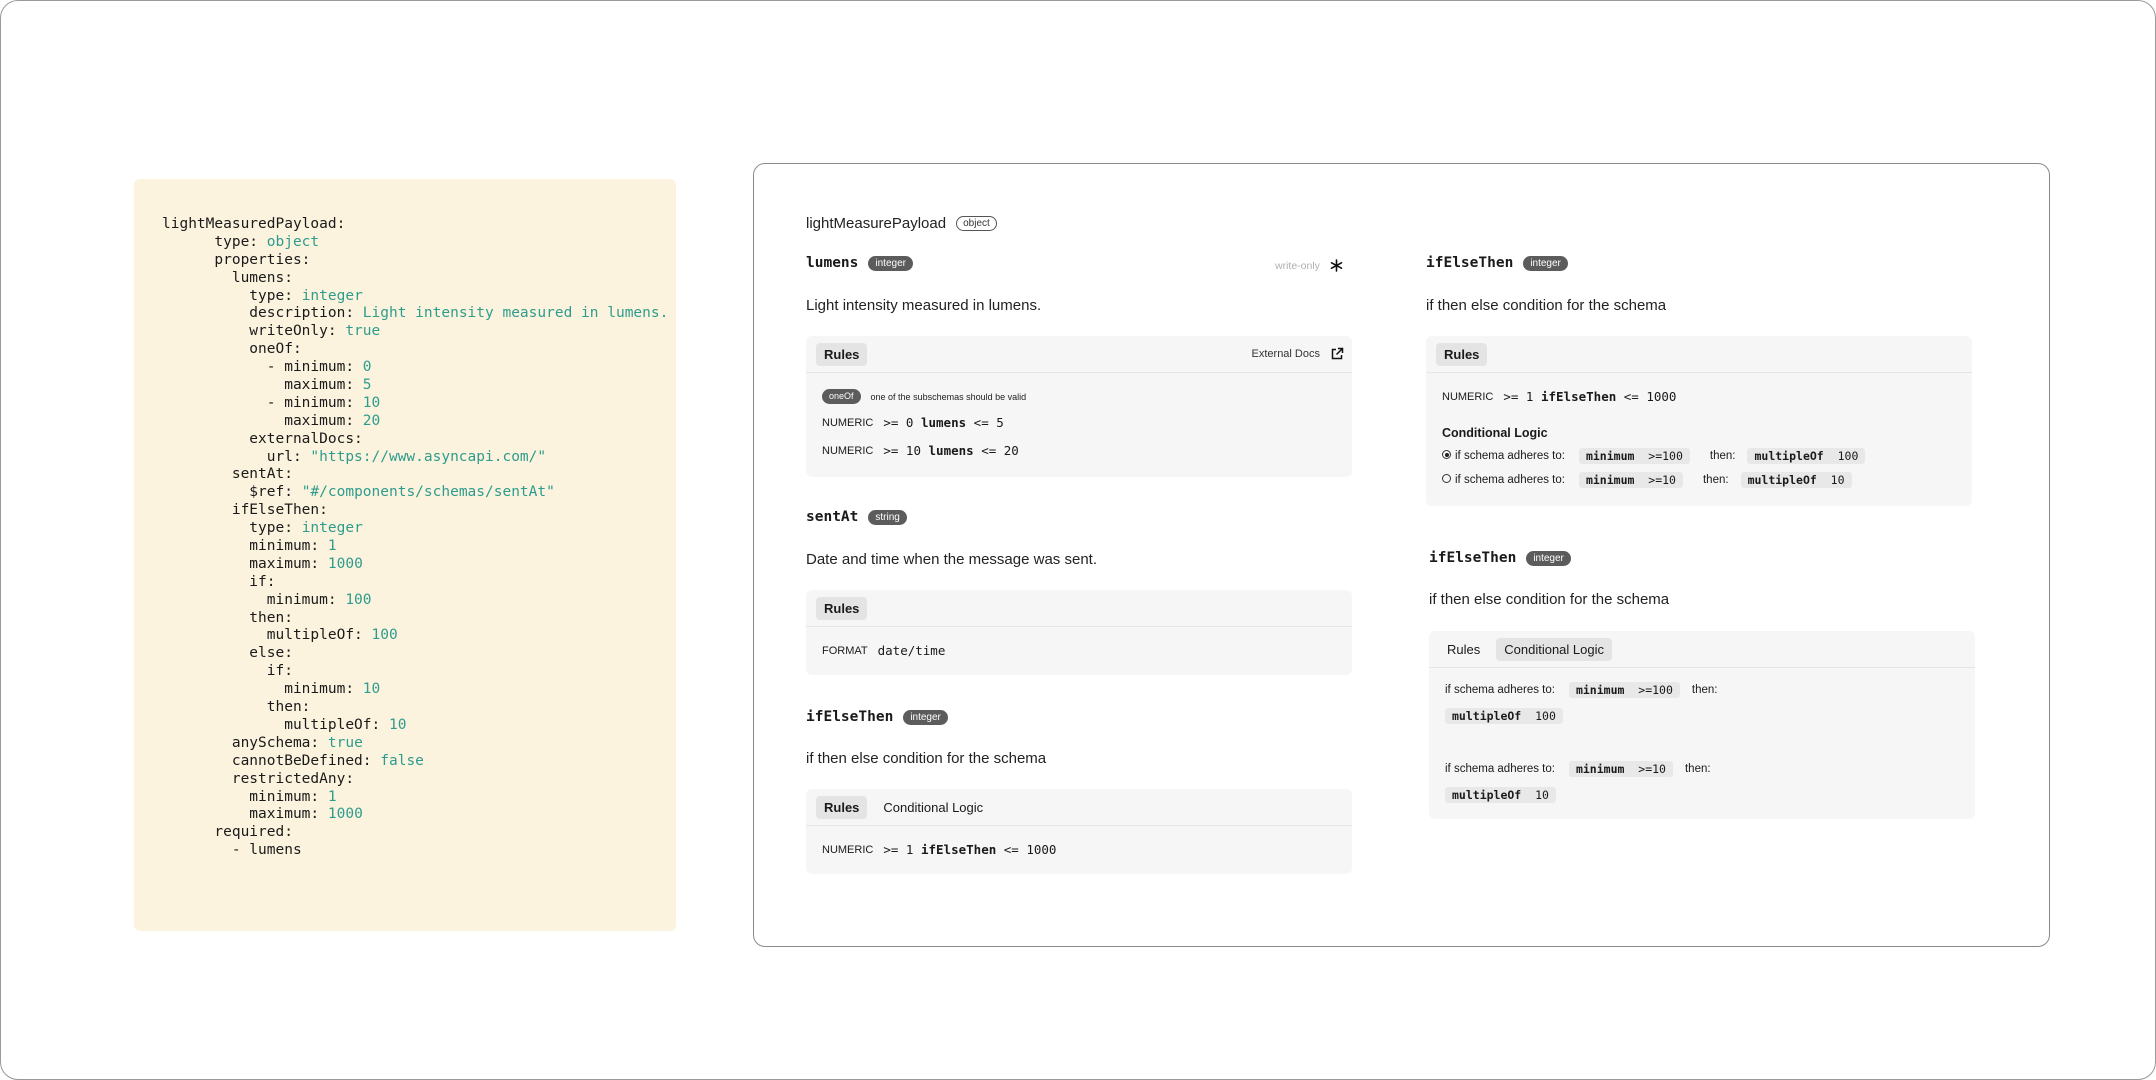 The width and height of the screenshot is (2156, 1080). Describe the element at coordinates (887, 517) in the screenshot. I see `sentat-type-badge: string` at that location.